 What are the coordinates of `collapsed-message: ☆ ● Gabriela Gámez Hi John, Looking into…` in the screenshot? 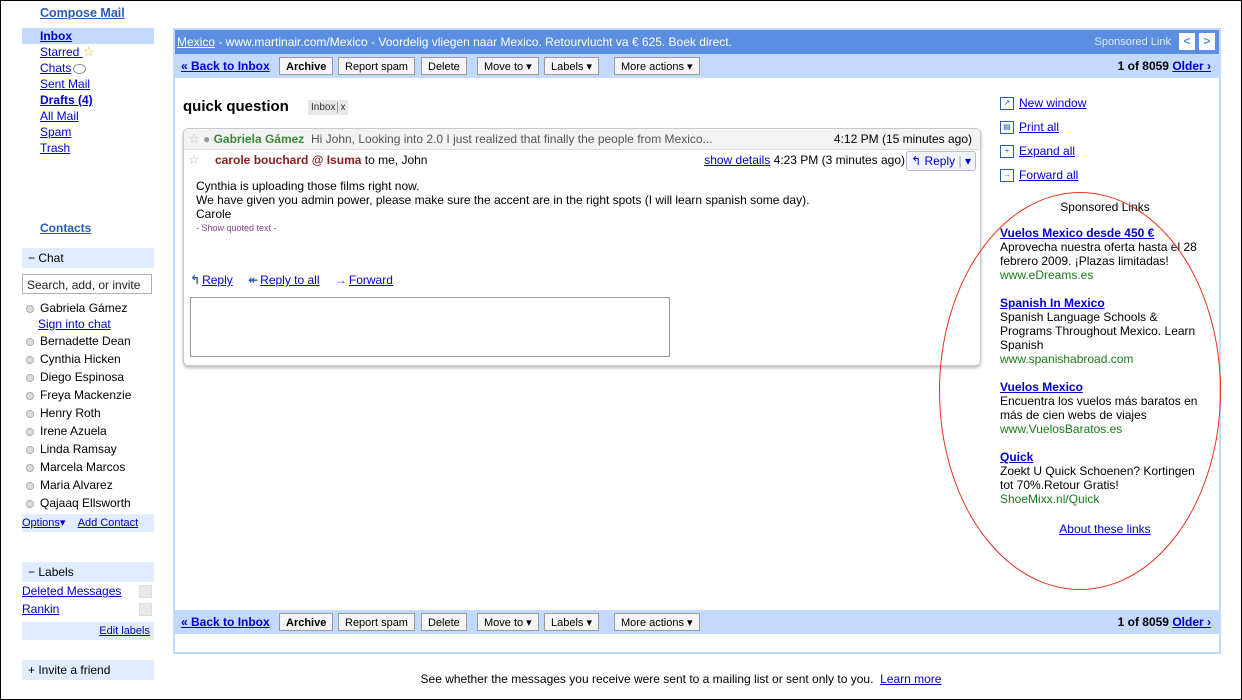 It's located at (582, 139).